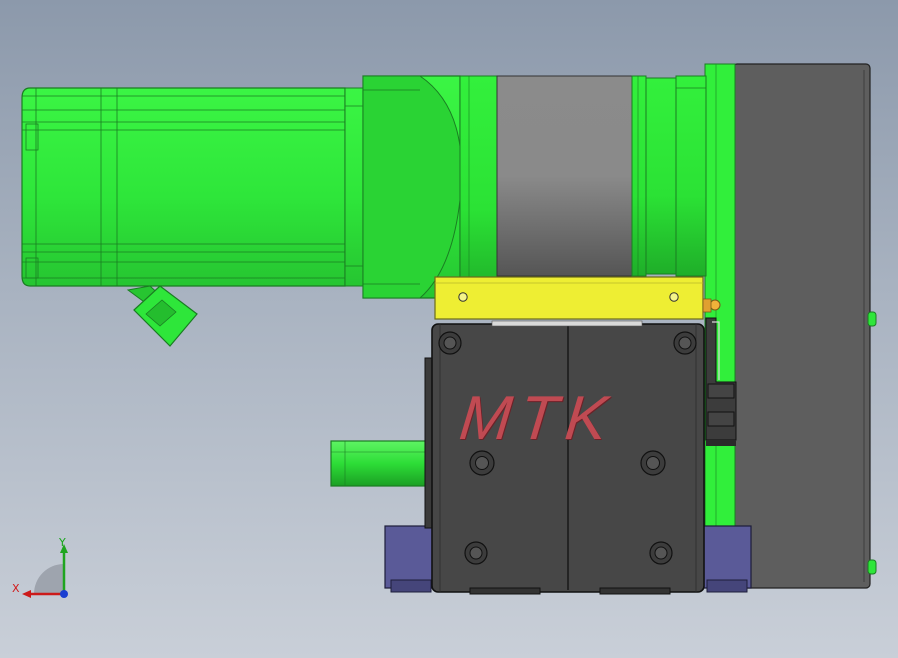 Image resolution: width=898 pixels, height=658 pixels. What do you see at coordinates (193, 187) in the screenshot?
I see `servo-motor` at bounding box center [193, 187].